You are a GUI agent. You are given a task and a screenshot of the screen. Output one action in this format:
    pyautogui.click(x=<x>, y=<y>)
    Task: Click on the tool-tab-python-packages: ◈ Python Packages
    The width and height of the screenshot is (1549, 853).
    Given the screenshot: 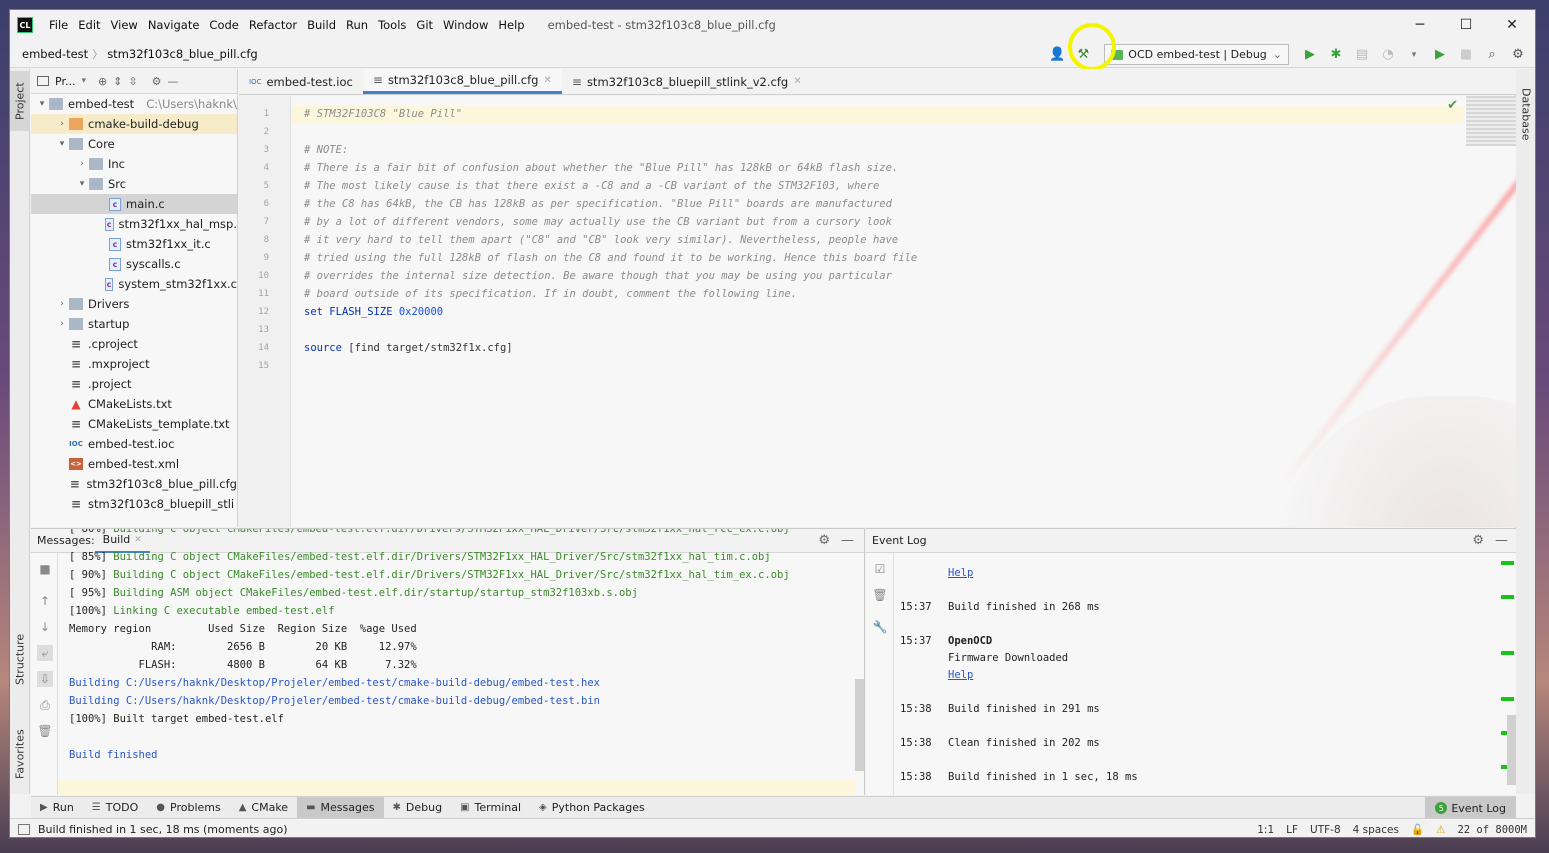 What is the action you would take?
    pyautogui.click(x=592, y=808)
    